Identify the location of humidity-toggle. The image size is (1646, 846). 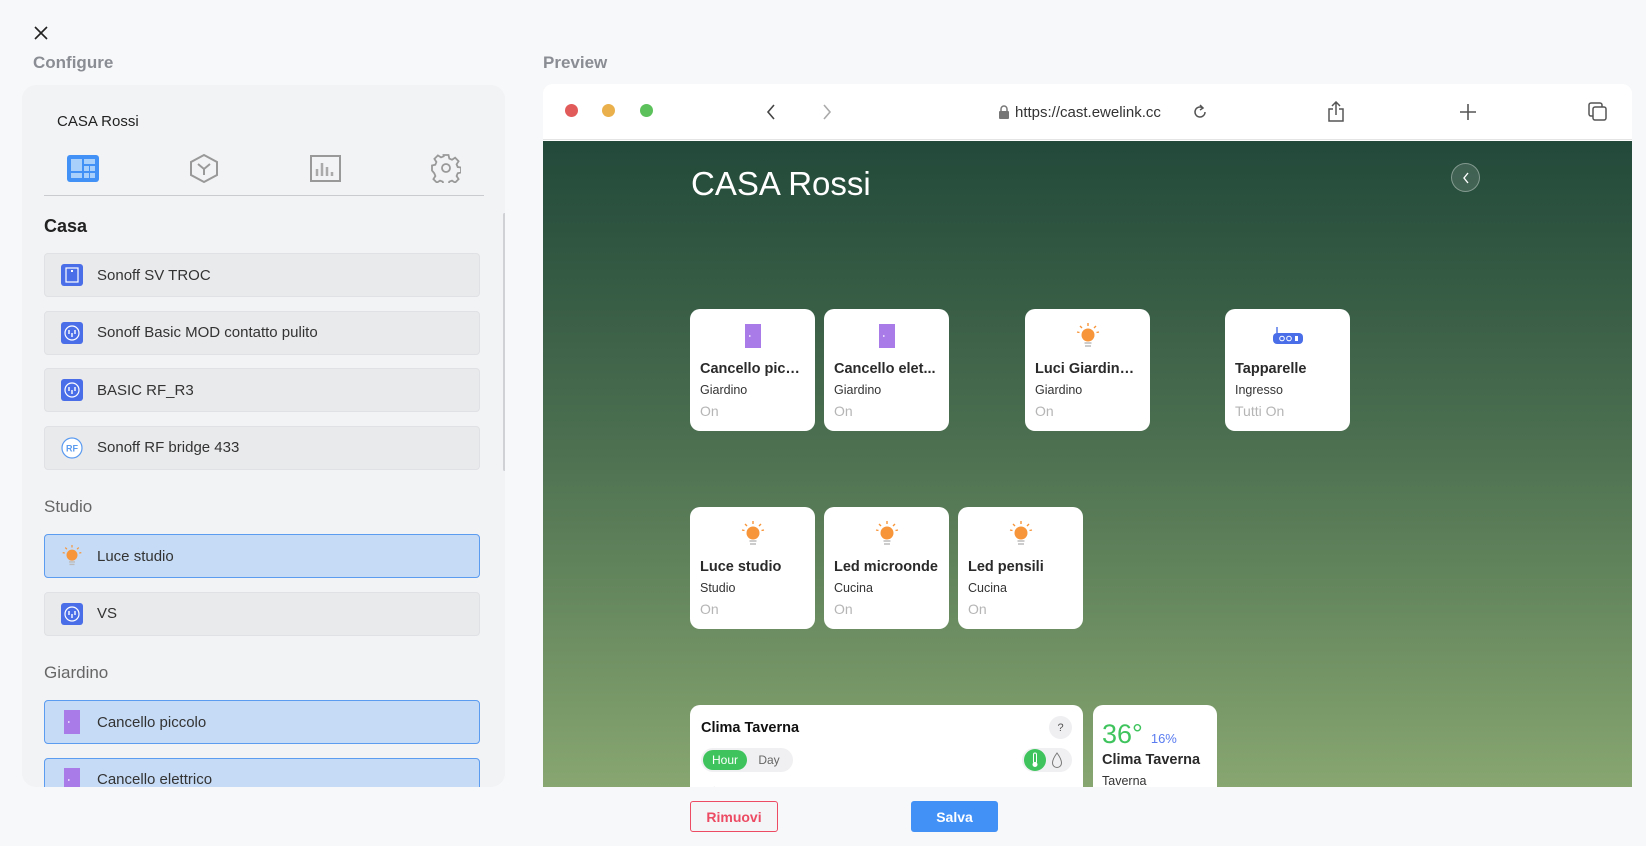
(1057, 760).